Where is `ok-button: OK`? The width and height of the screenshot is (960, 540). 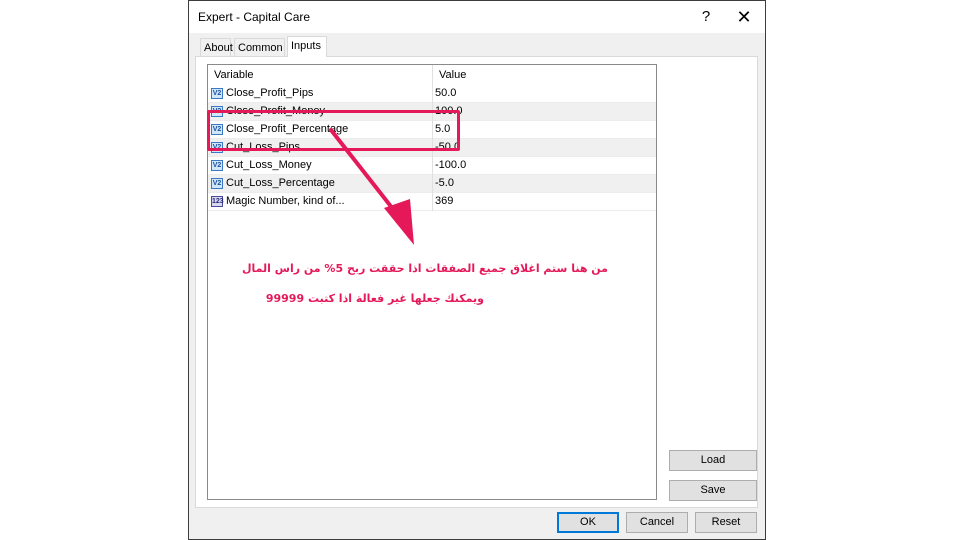 ok-button: OK is located at coordinates (588, 522).